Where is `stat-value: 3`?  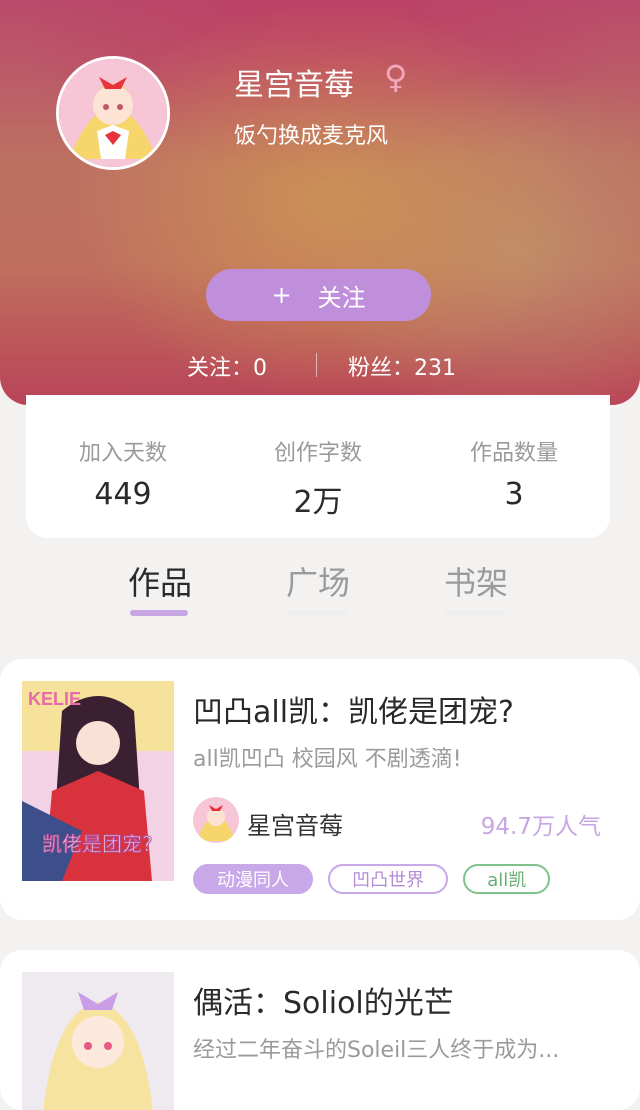
stat-value: 3 is located at coordinates (514, 494).